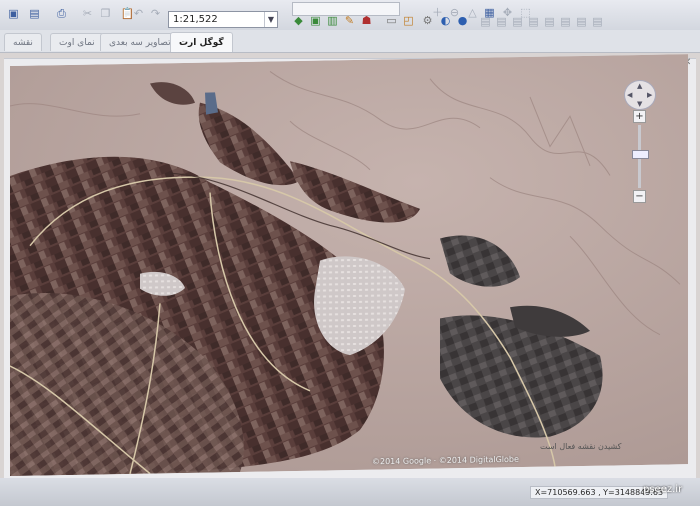  Describe the element at coordinates (332, 20) in the screenshot. I see `layer-edit-icon: ▥` at that location.